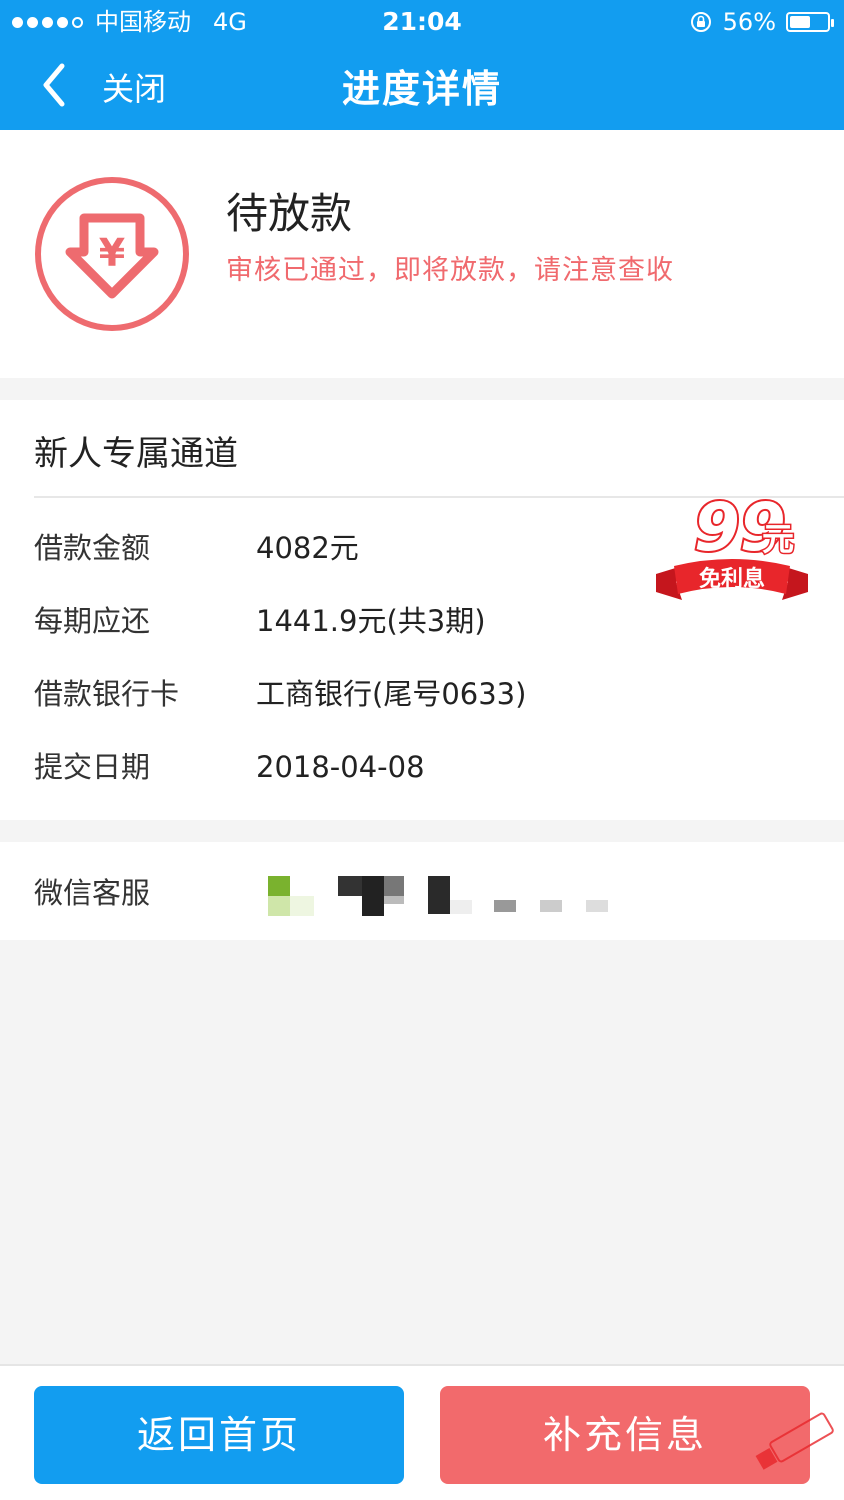 This screenshot has width=844, height=1500. What do you see at coordinates (438, 896) in the screenshot?
I see `pixelated-wechat-id` at bounding box center [438, 896].